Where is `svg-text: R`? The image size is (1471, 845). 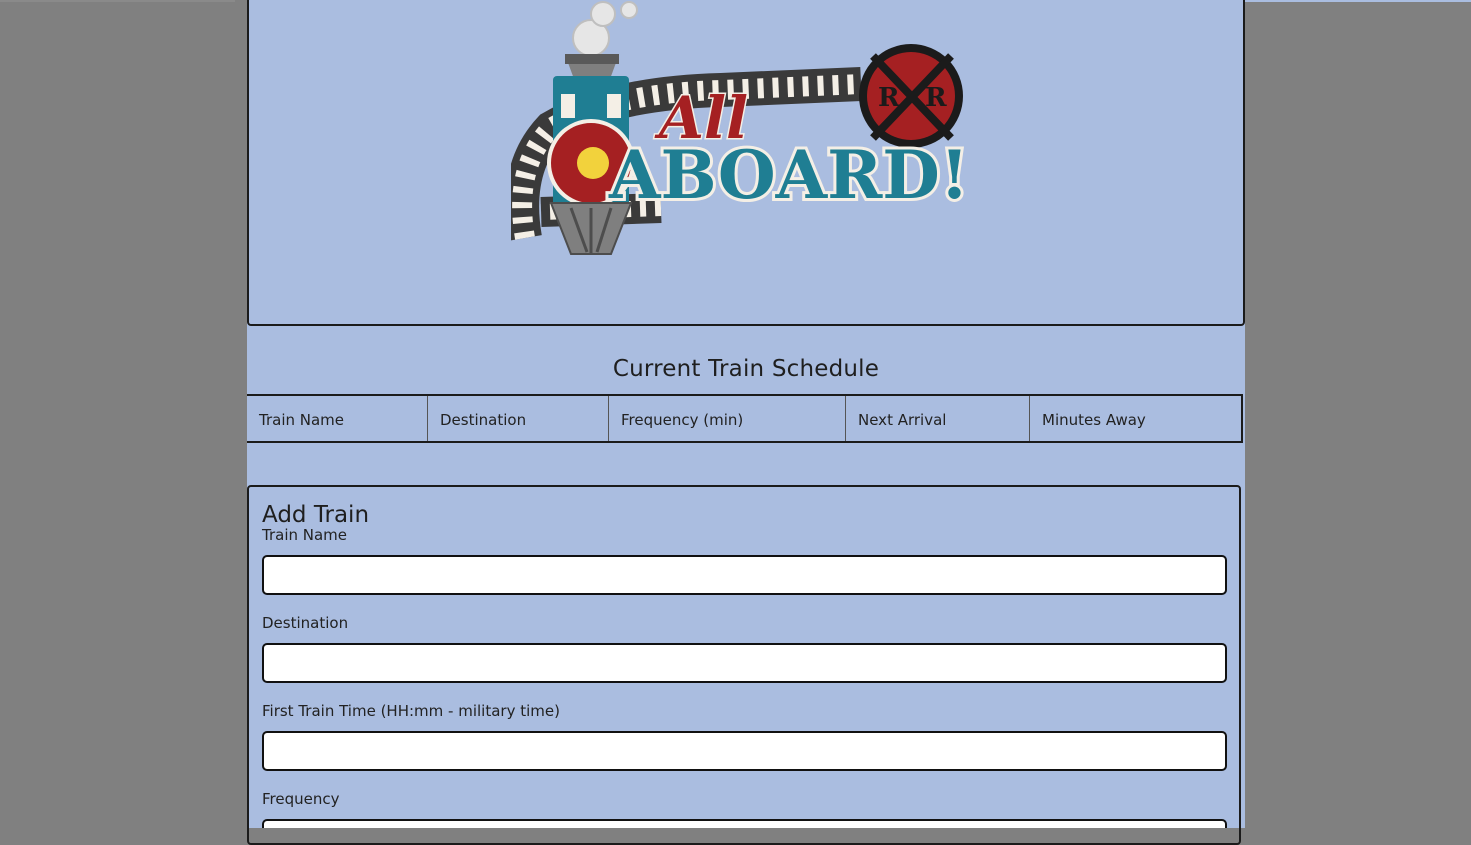
svg-text: R is located at coordinates (936, 98).